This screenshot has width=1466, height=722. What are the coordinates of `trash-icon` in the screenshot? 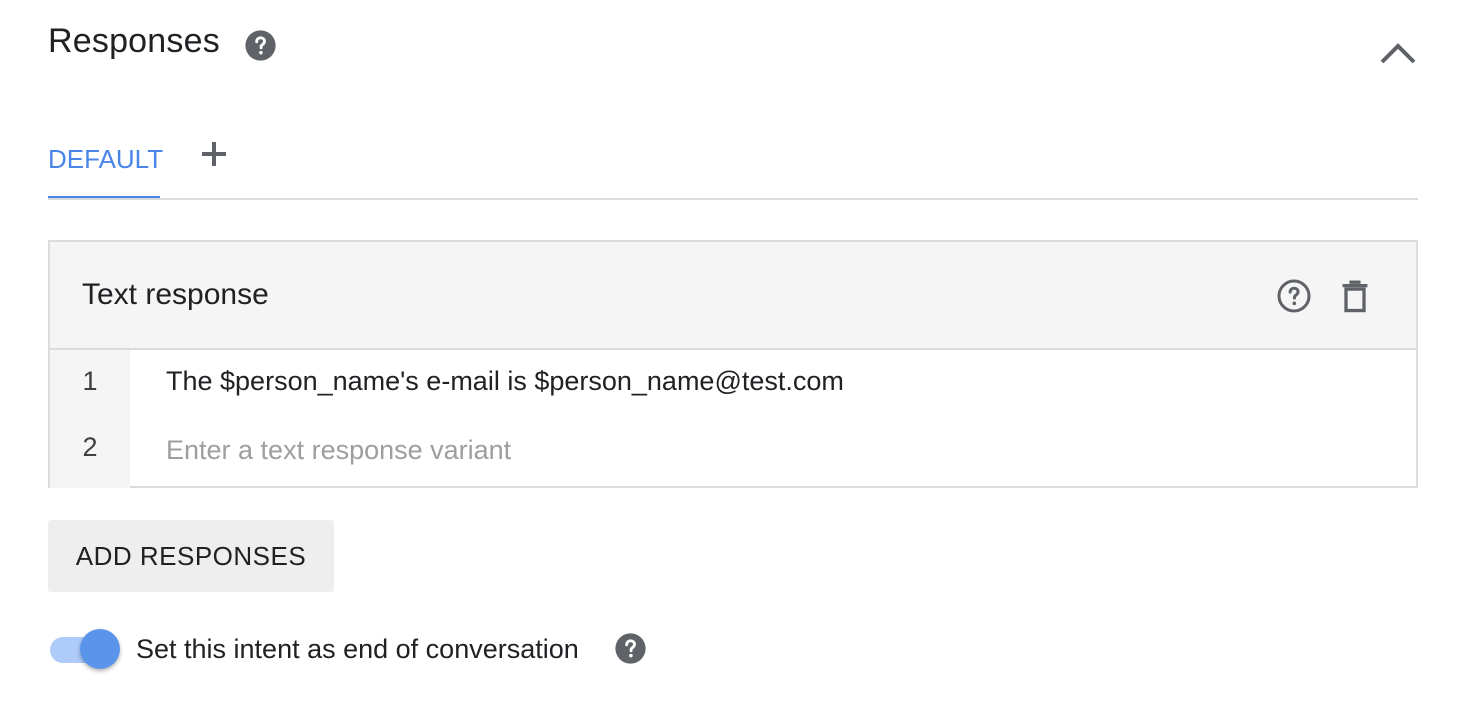 It's located at (1355, 296).